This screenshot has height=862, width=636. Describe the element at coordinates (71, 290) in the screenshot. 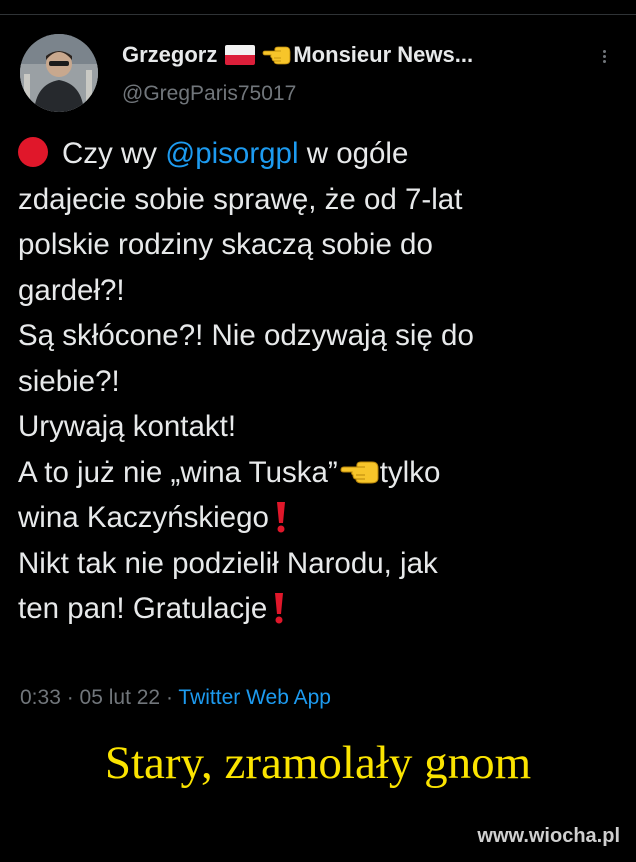

I see `tweet-line-4: gardeł?!` at that location.